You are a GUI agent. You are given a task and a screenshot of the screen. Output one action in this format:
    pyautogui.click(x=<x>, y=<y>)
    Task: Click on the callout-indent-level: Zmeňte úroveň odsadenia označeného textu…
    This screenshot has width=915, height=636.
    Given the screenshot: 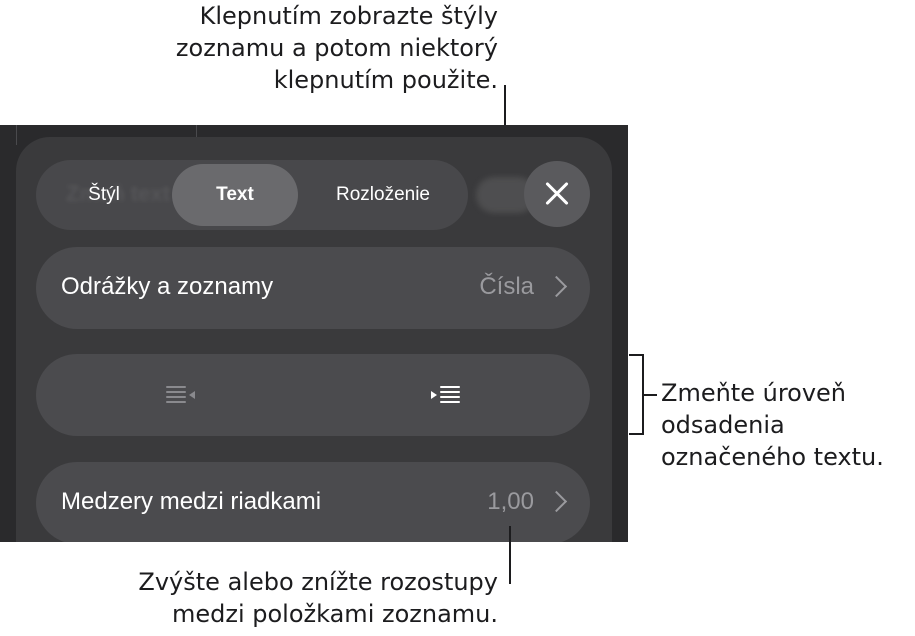 What is the action you would take?
    pyautogui.click(x=772, y=425)
    